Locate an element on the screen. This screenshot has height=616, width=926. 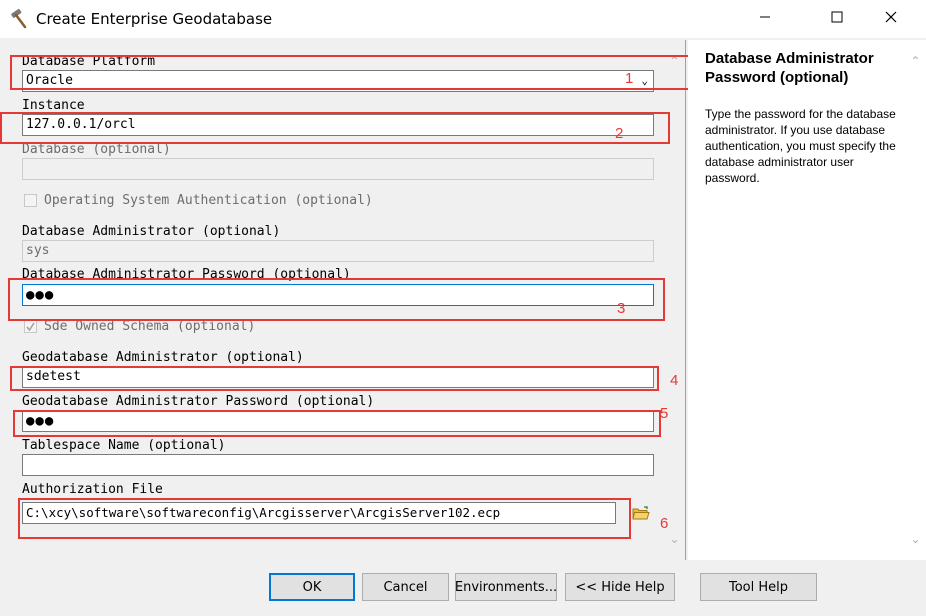
hide-help-button: << Hide Help is located at coordinates (620, 587).